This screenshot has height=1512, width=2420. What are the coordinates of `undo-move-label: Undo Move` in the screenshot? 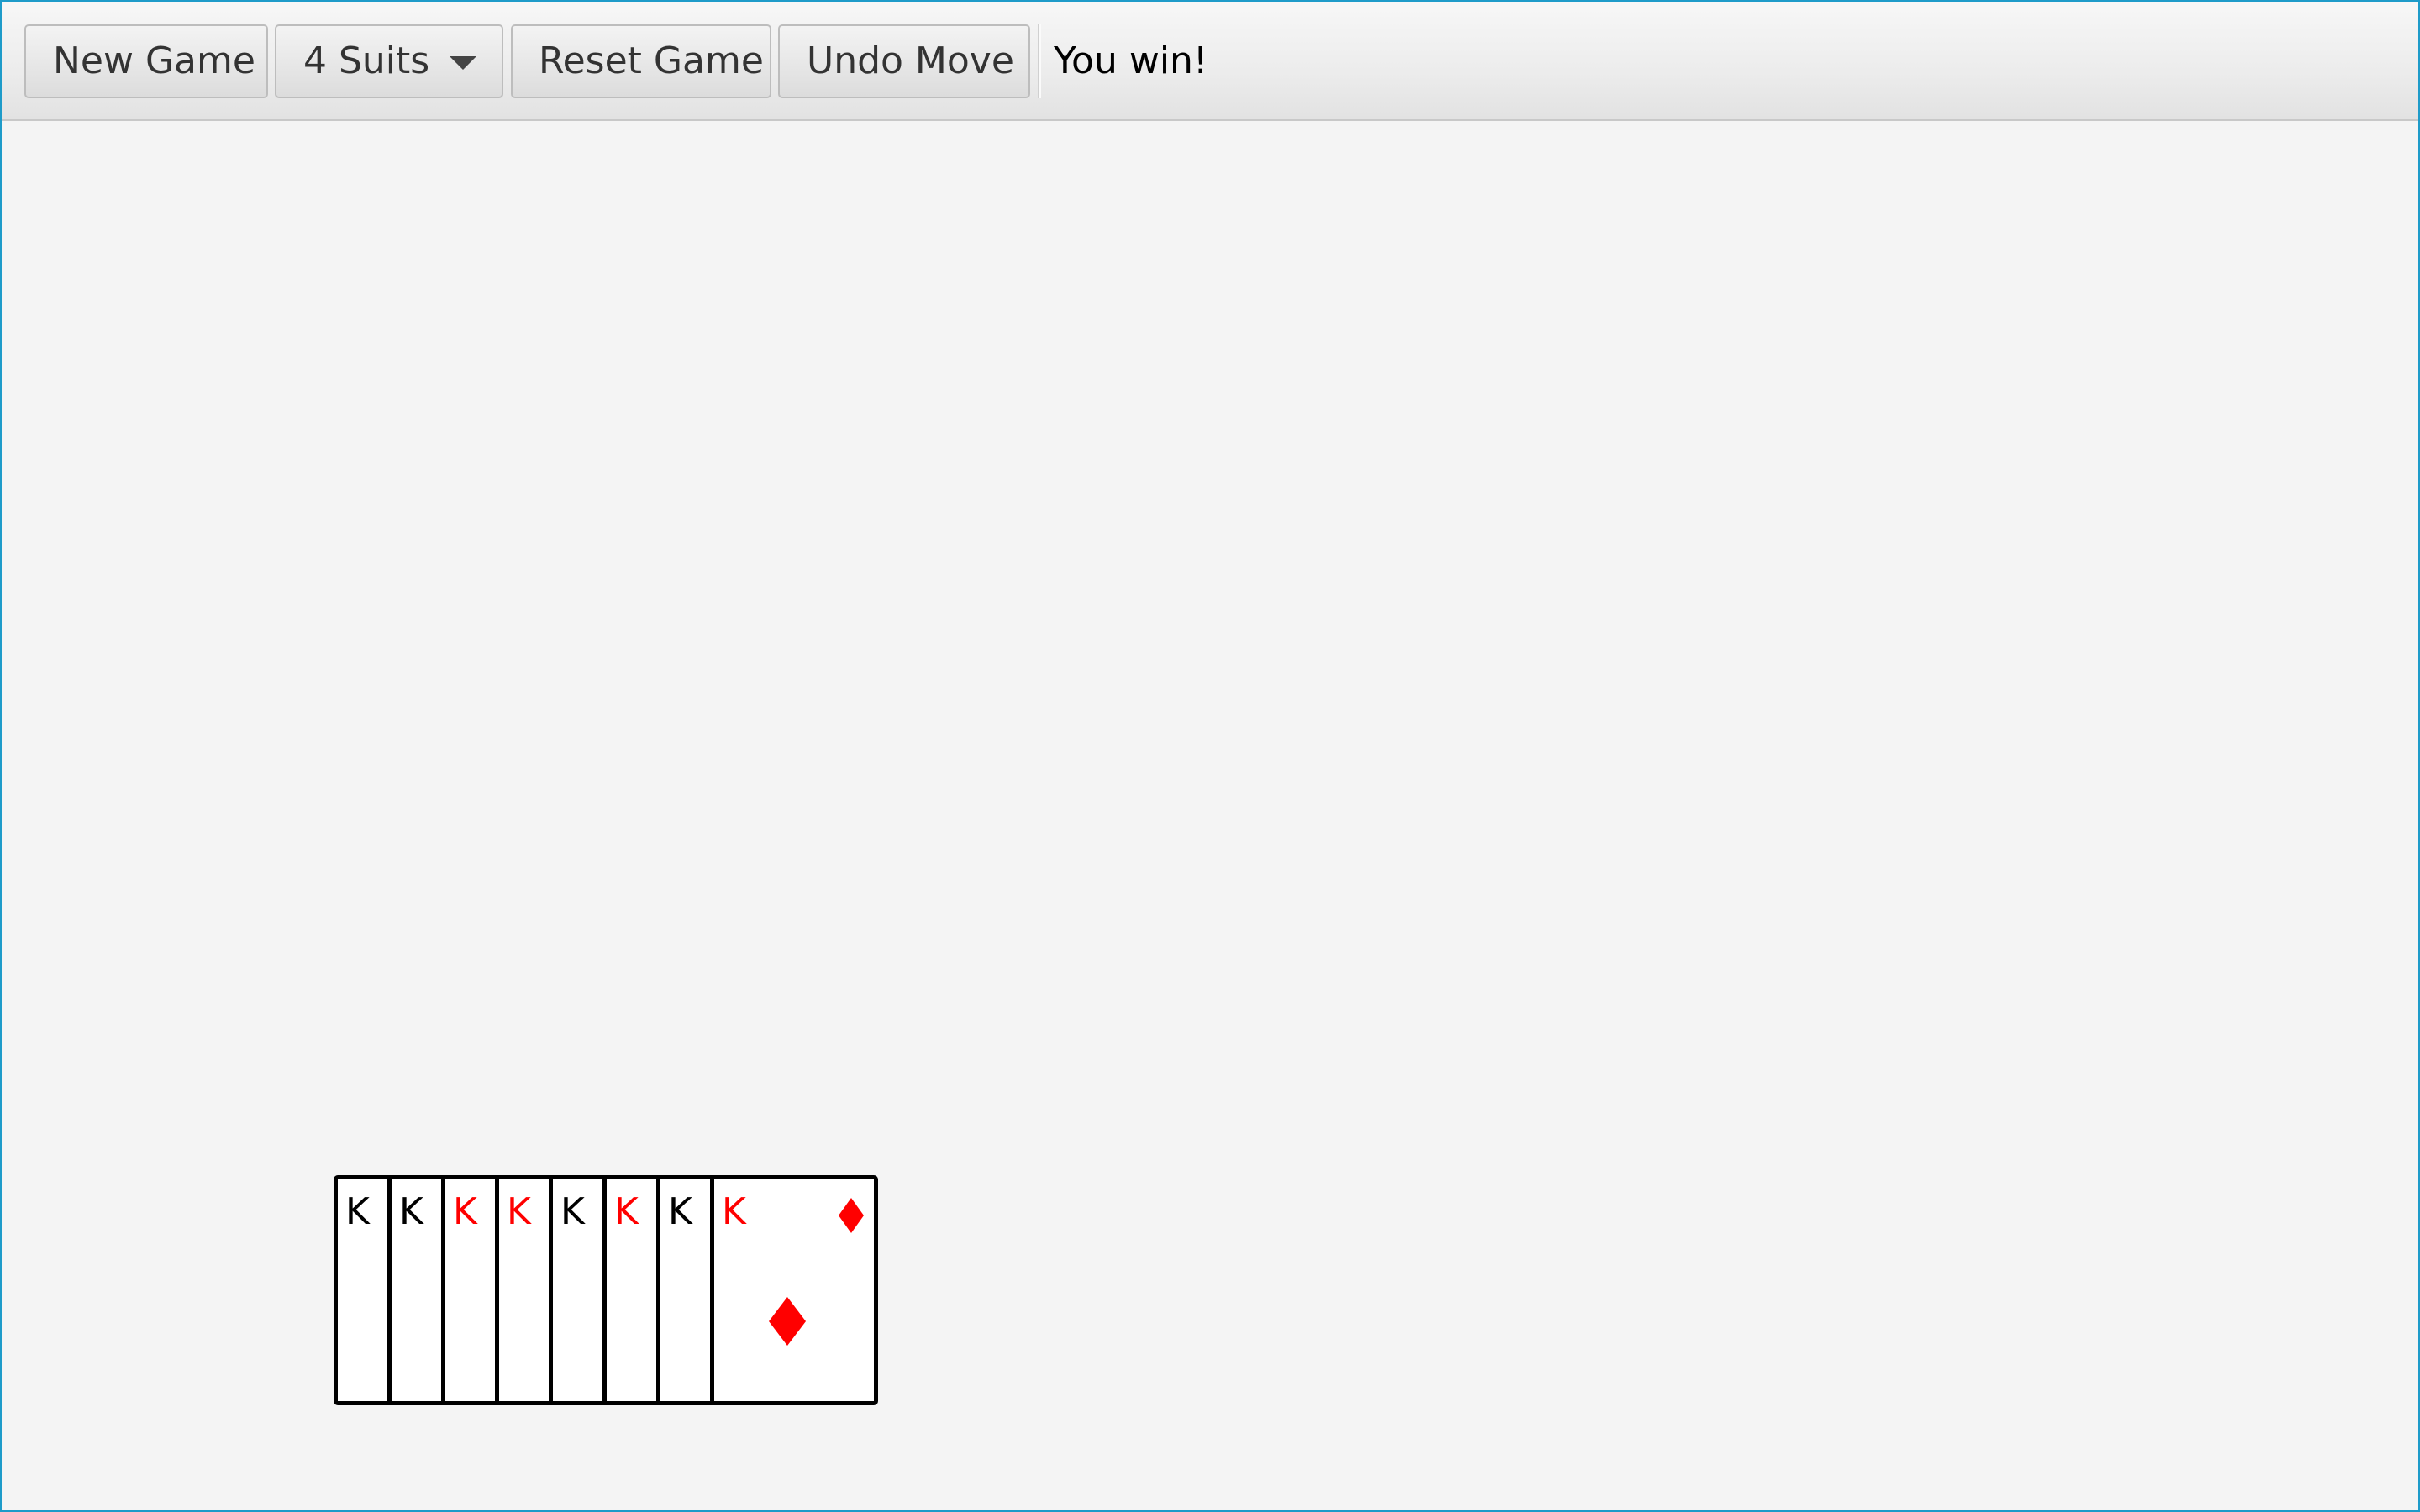 It's located at (910, 60).